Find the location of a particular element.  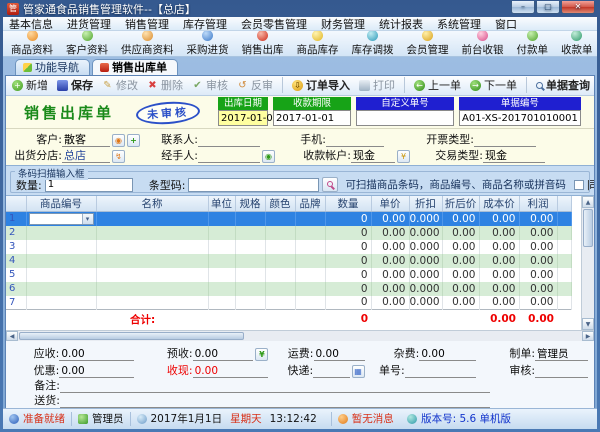

maker-field: 管理员 is located at coordinates (561, 354).